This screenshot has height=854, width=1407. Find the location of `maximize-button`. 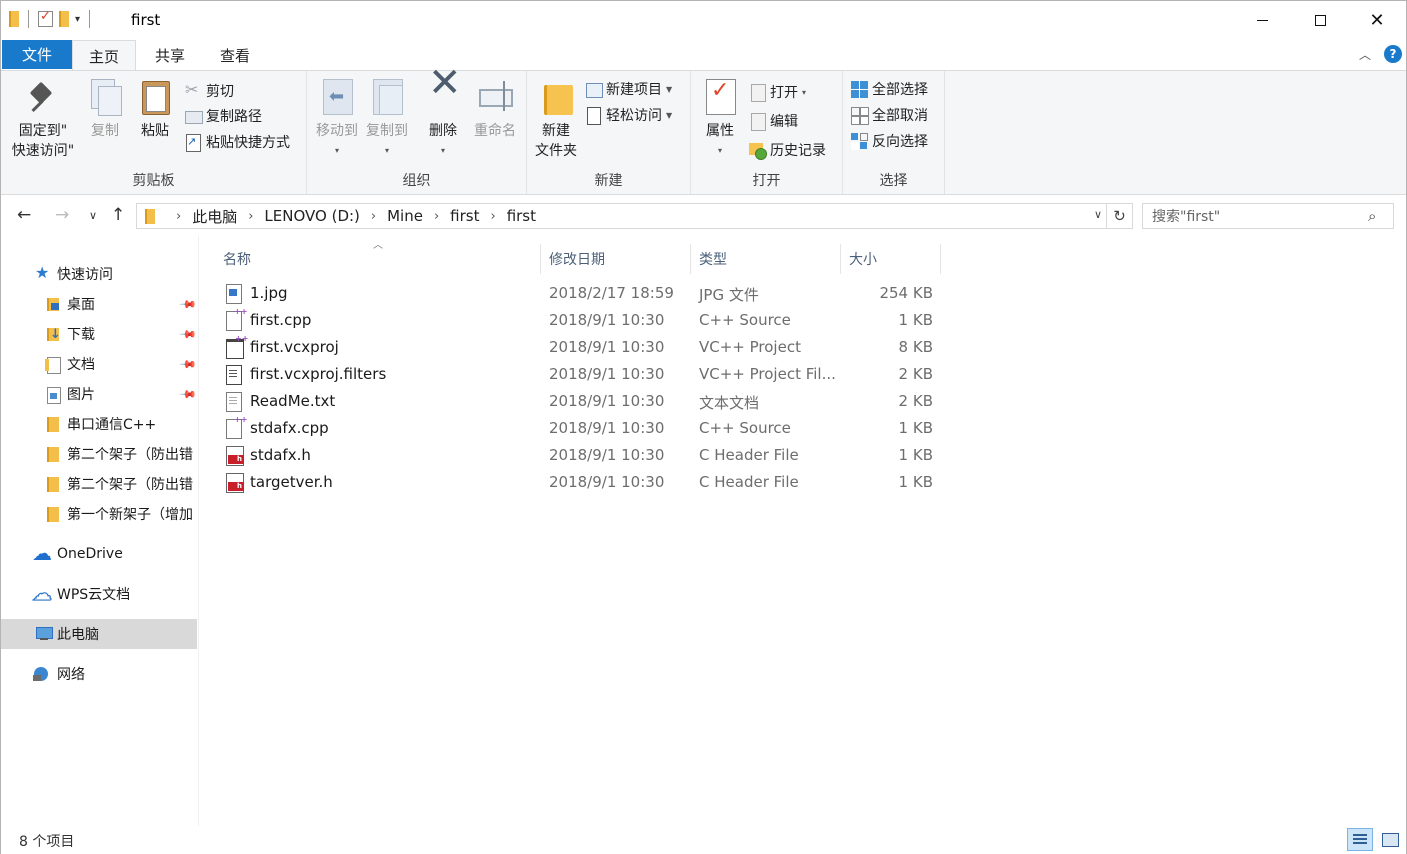

maximize-button is located at coordinates (1320, 20).